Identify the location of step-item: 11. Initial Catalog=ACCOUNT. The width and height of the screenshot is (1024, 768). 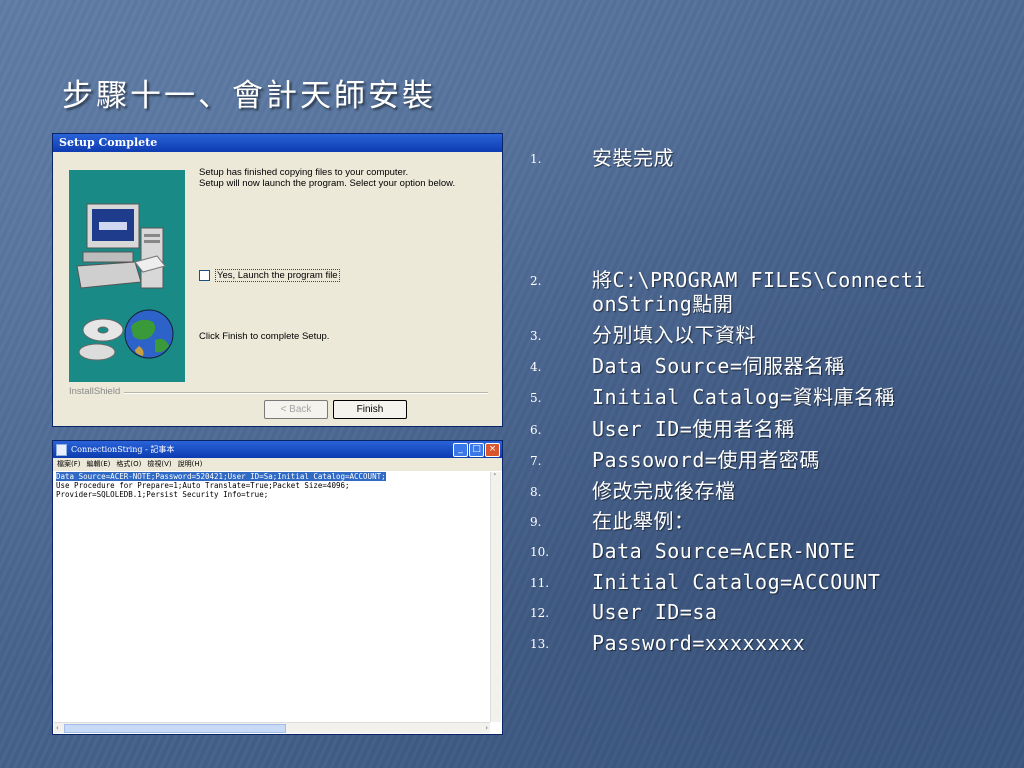
(705, 582).